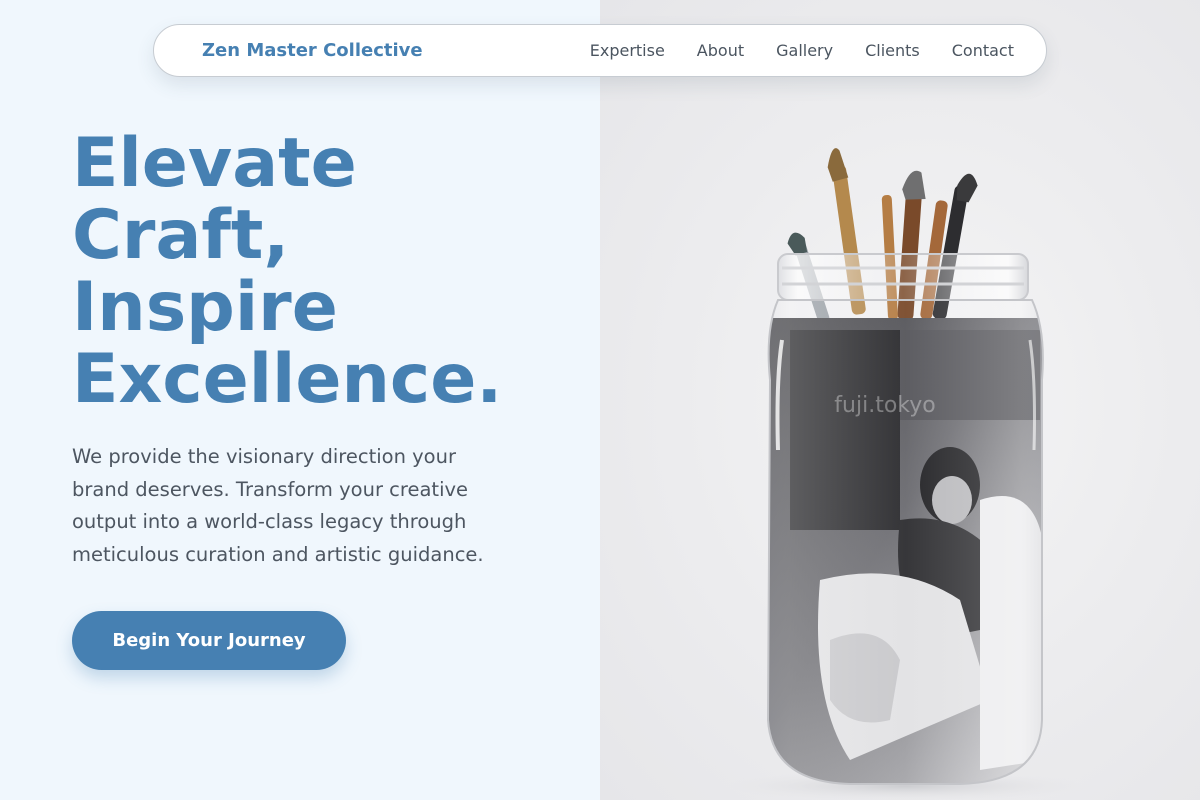 This screenshot has height=800, width=1200. What do you see at coordinates (983, 50) in the screenshot?
I see `nav-link-contact: Contact` at bounding box center [983, 50].